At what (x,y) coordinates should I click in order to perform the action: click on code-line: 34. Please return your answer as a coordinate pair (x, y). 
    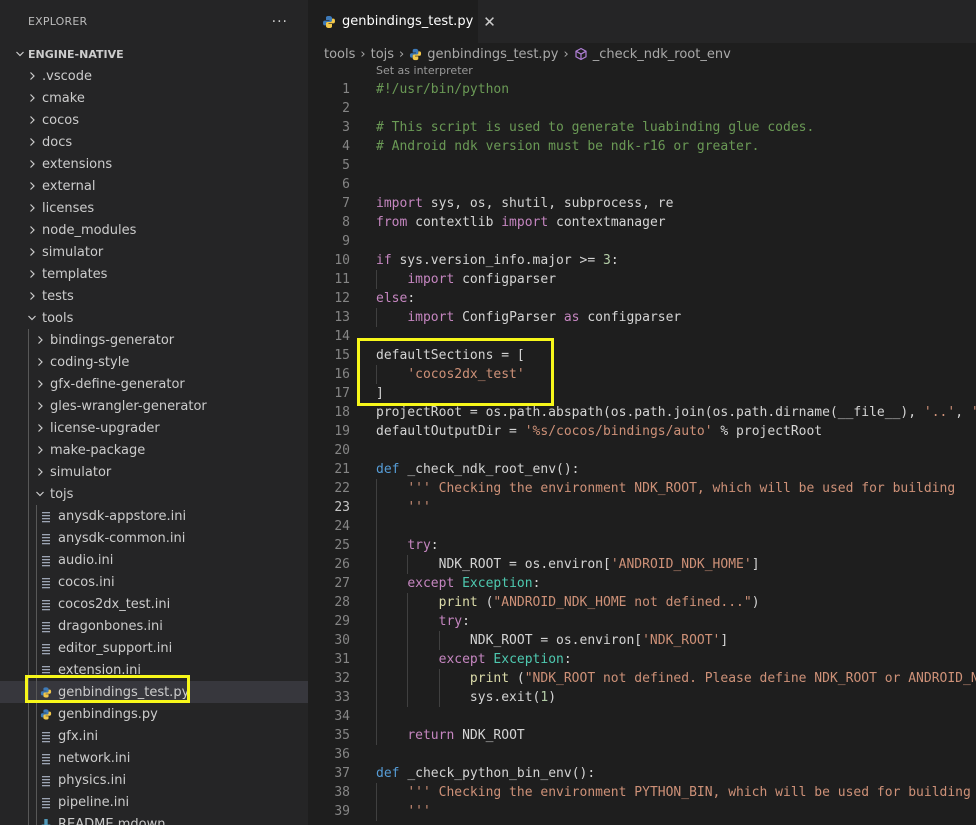
    Looking at the image, I should click on (642, 716).